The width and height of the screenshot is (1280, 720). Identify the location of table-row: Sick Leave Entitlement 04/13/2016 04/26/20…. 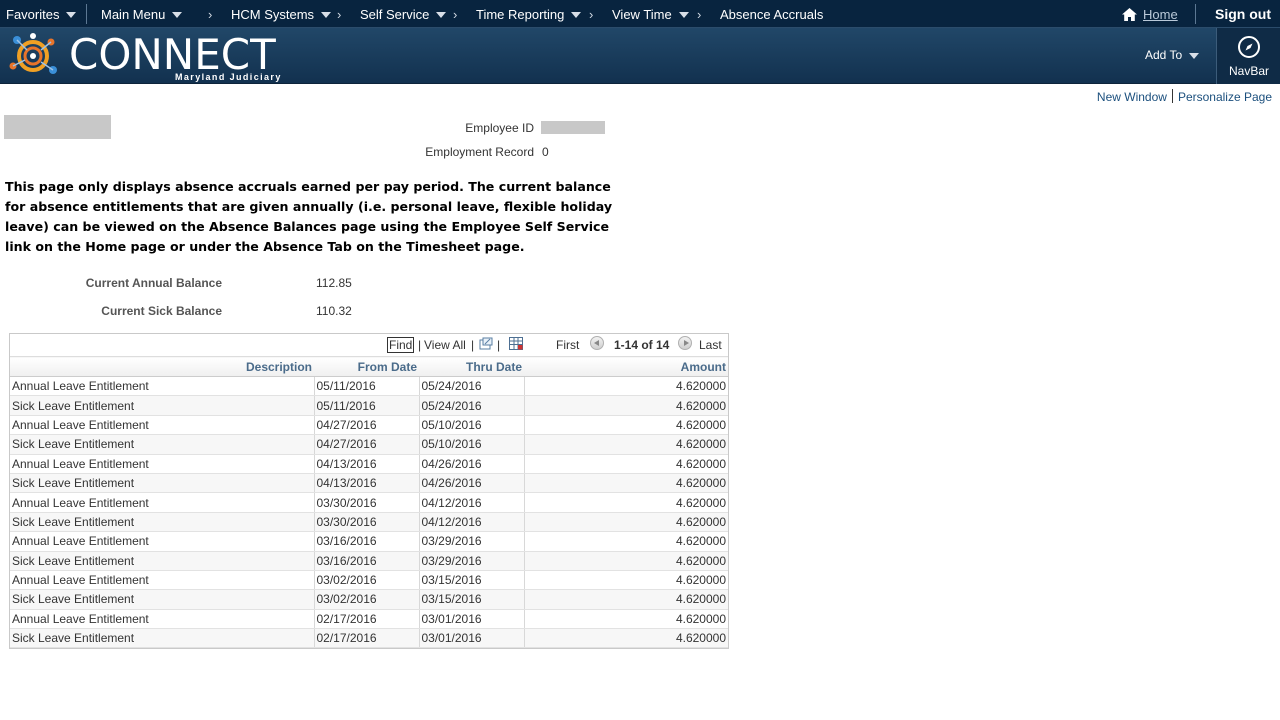
(369, 483).